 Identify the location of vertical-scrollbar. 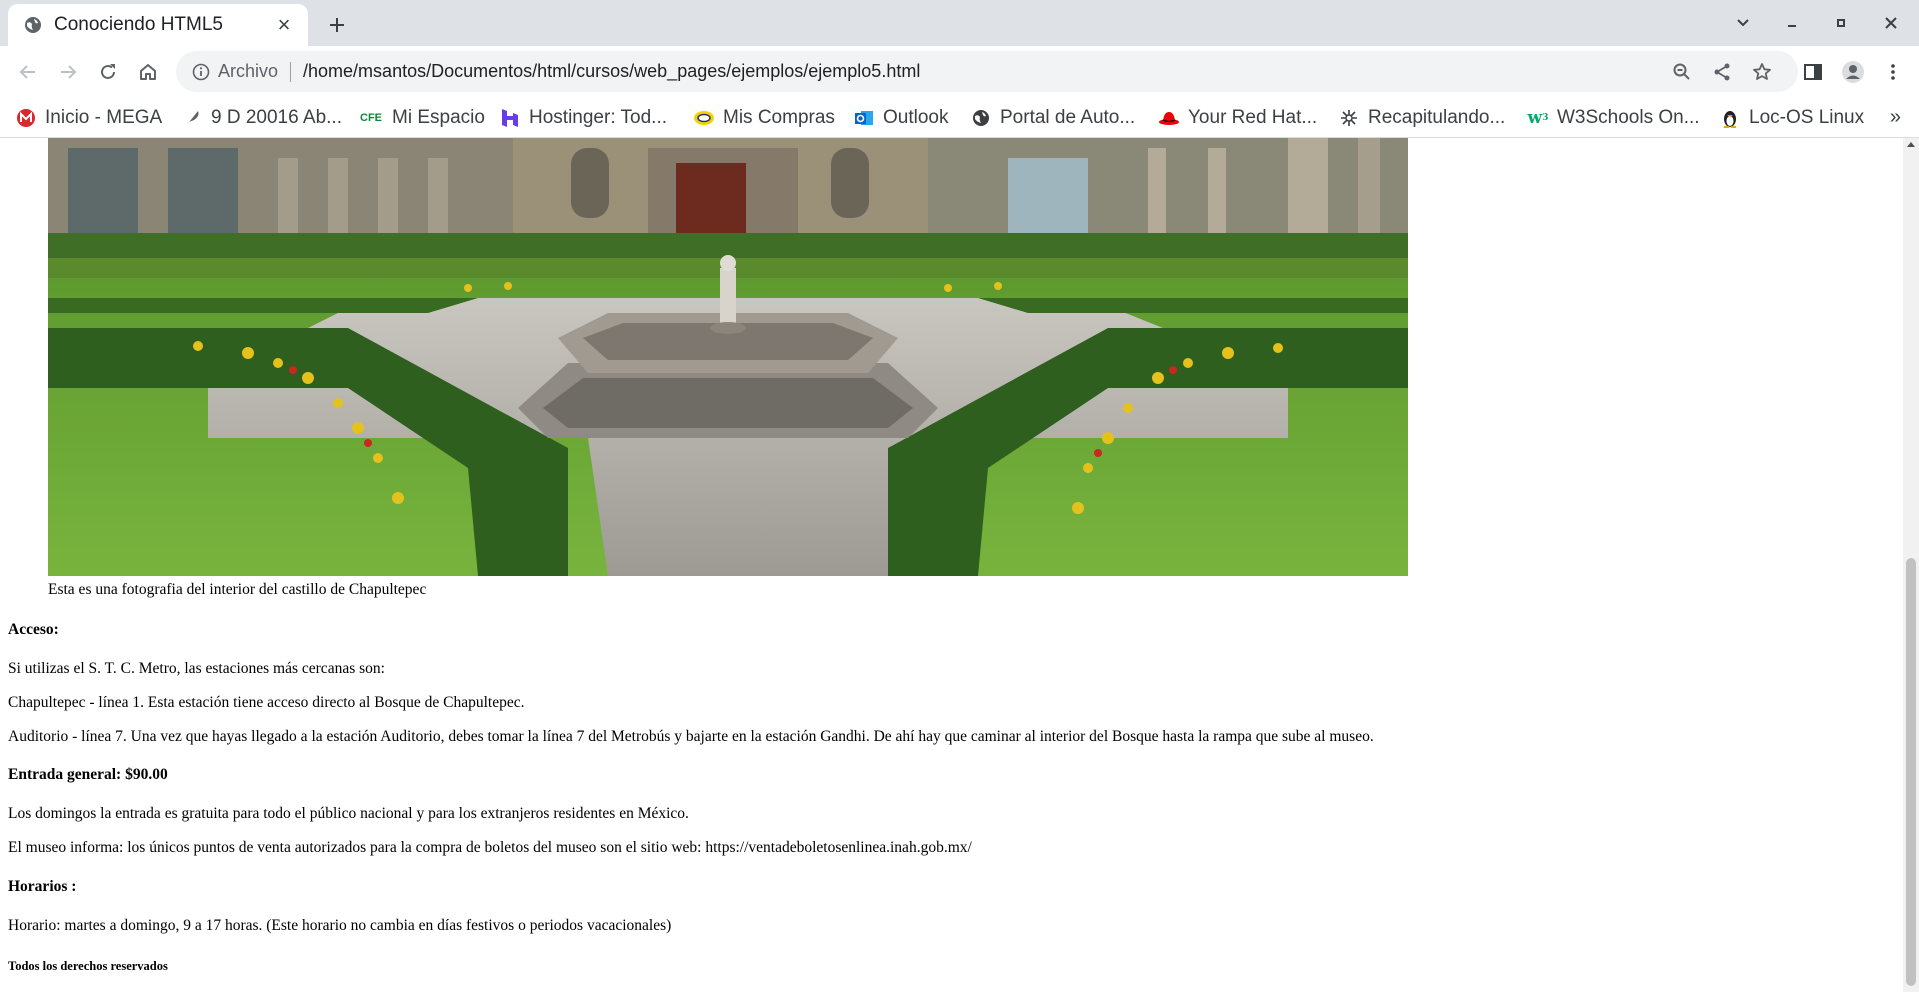
(1911, 565).